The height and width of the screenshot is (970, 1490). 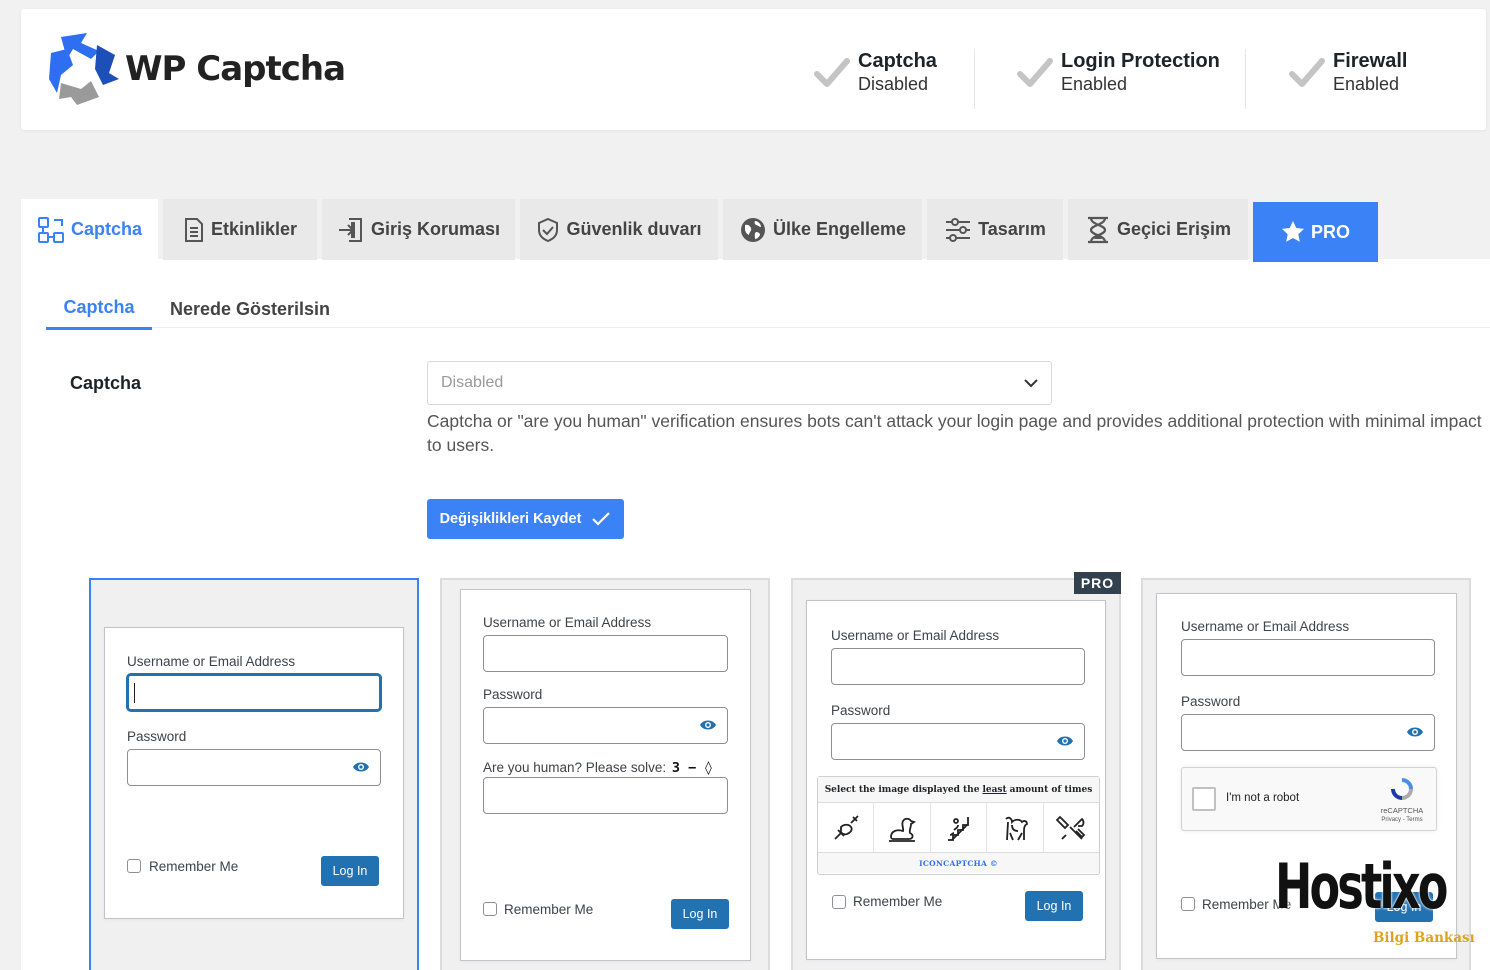 I want to click on stairs-icon, so click(x=958, y=828).